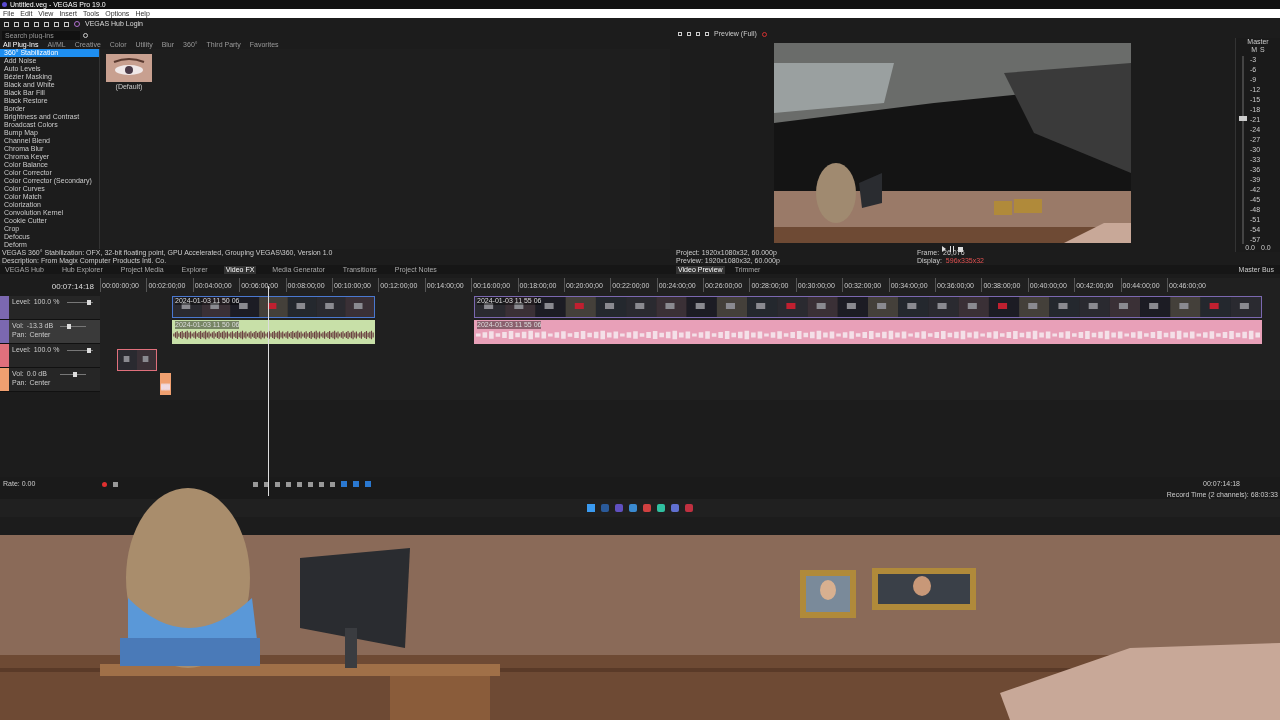 This screenshot has width=1280, height=720. Describe the element at coordinates (960, 249) in the screenshot. I see `stop-icon` at that location.